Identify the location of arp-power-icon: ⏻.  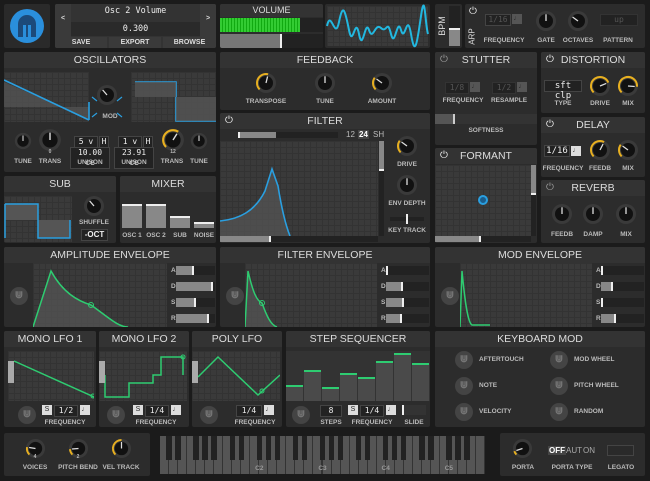
(474, 11).